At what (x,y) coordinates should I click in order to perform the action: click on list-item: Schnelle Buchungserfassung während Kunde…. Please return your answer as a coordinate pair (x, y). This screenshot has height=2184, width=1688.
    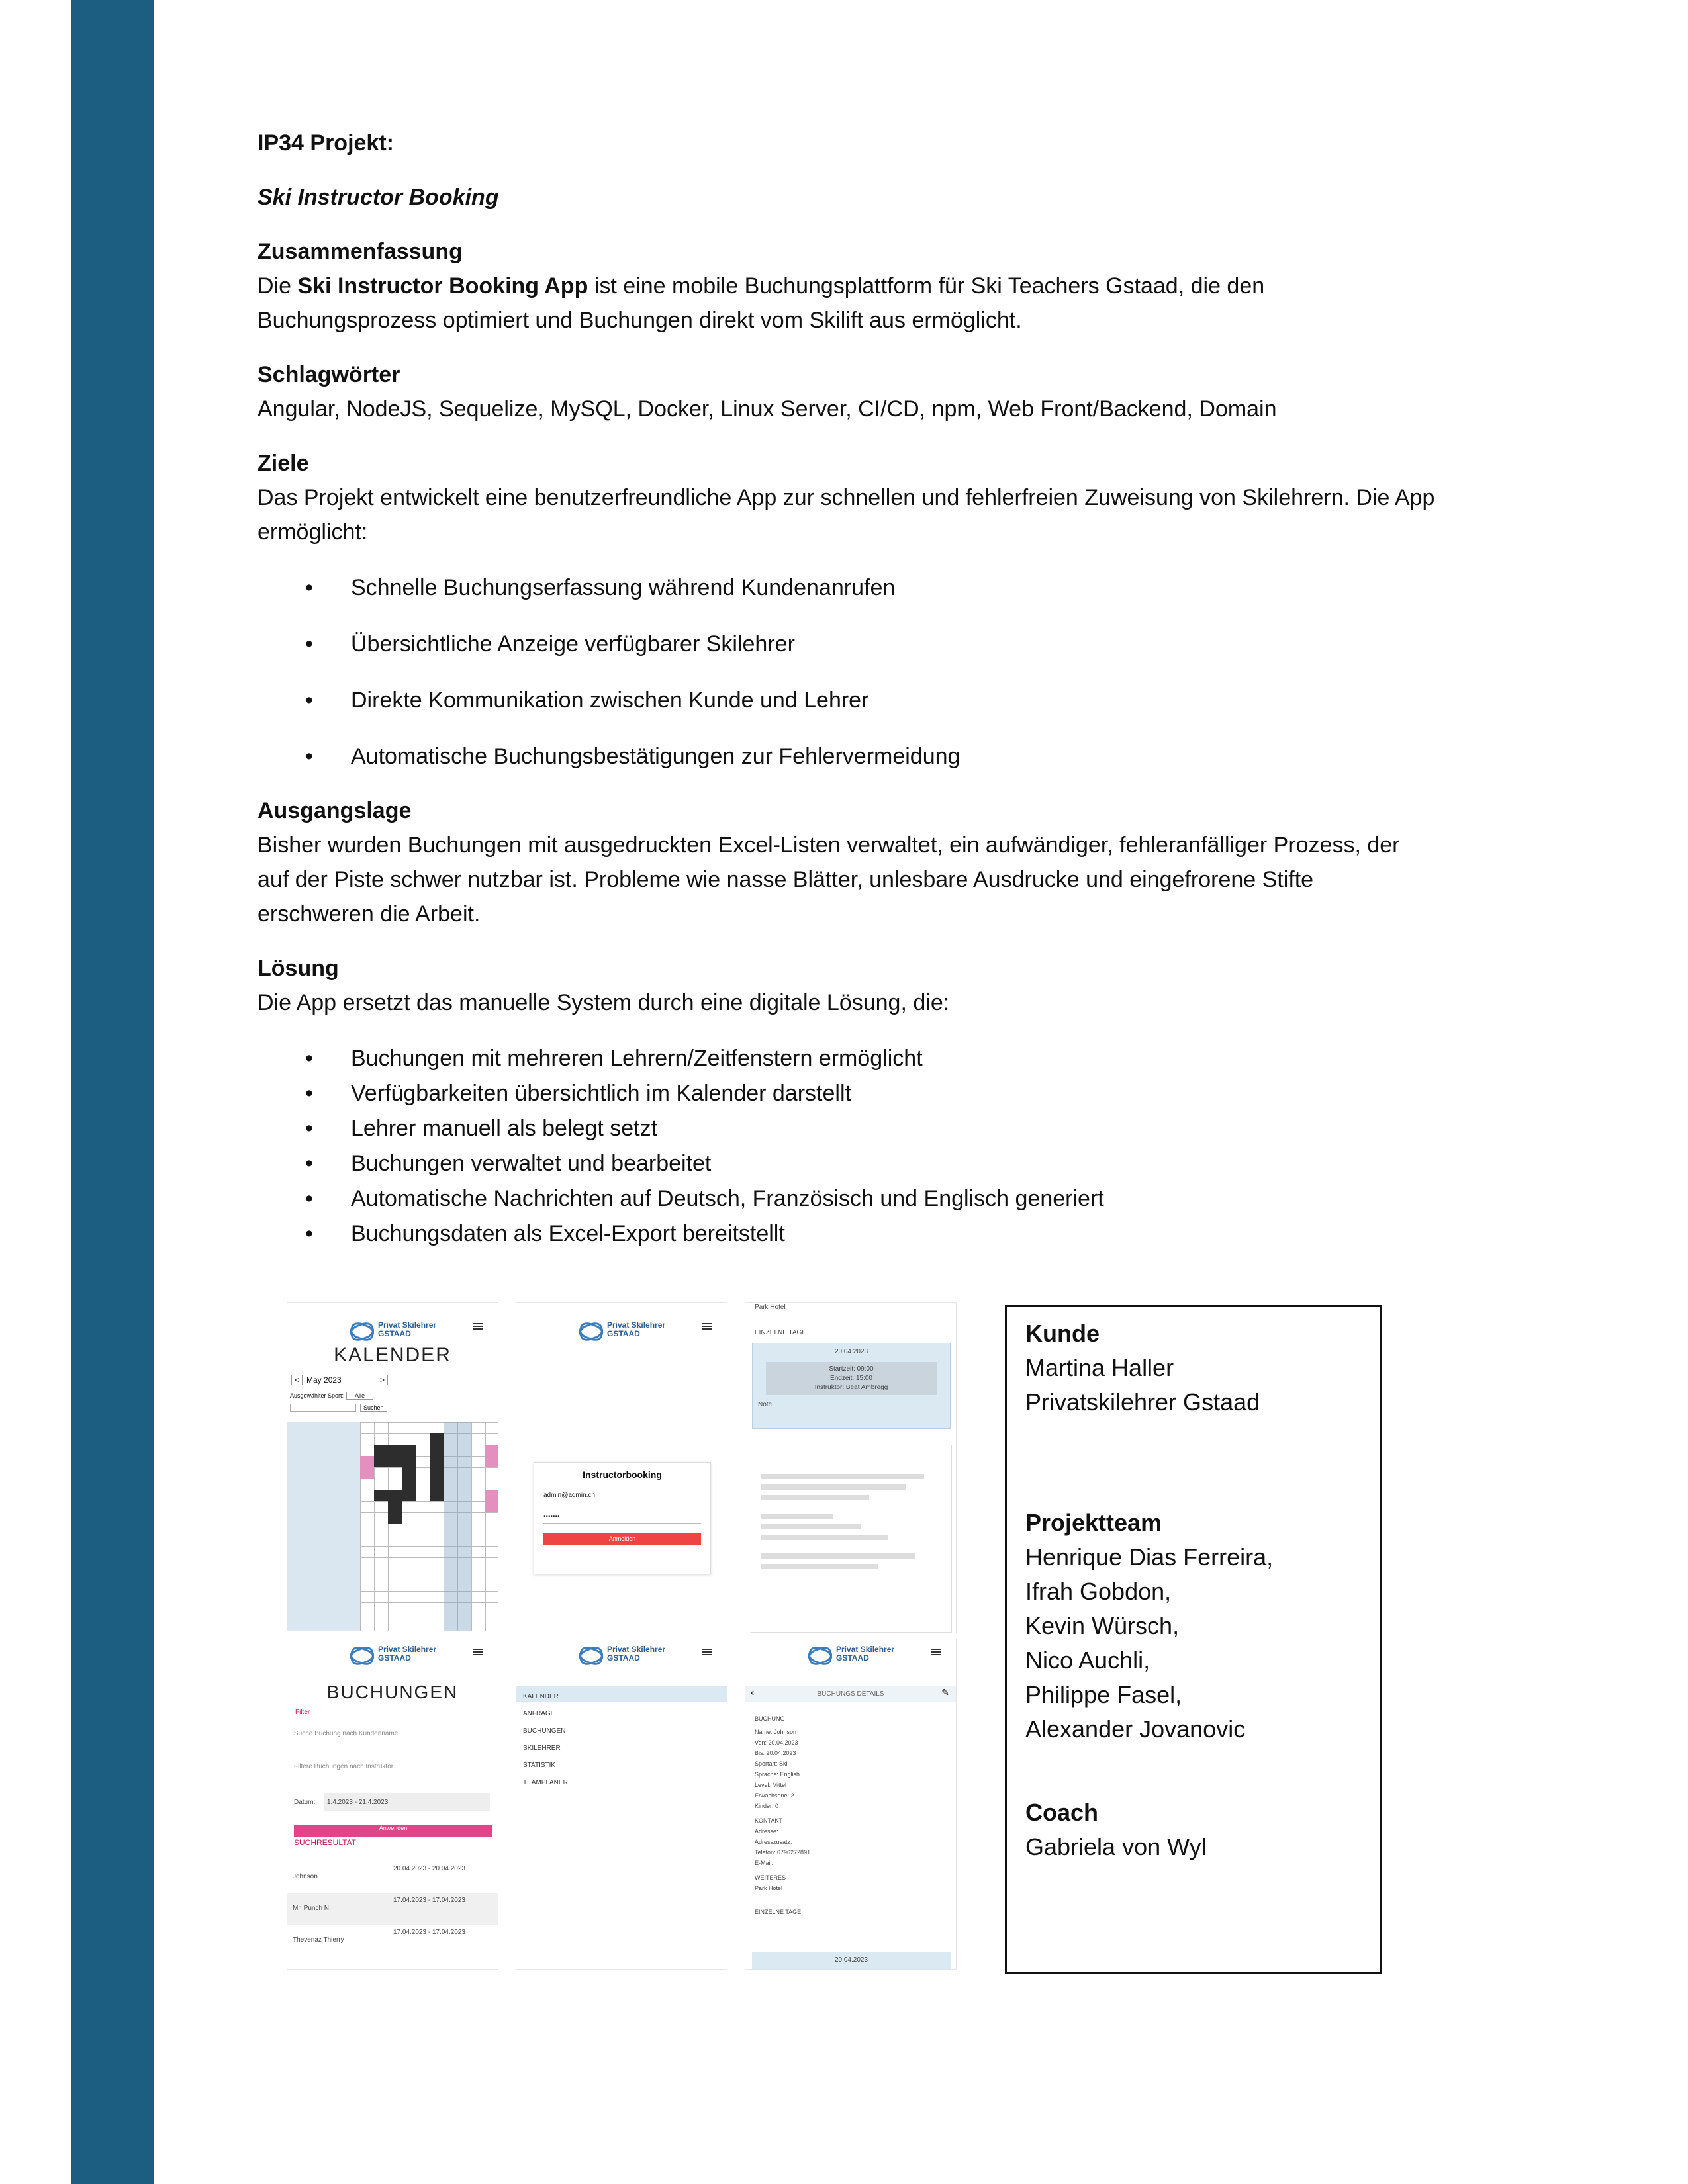
    Looking at the image, I should click on (847, 587).